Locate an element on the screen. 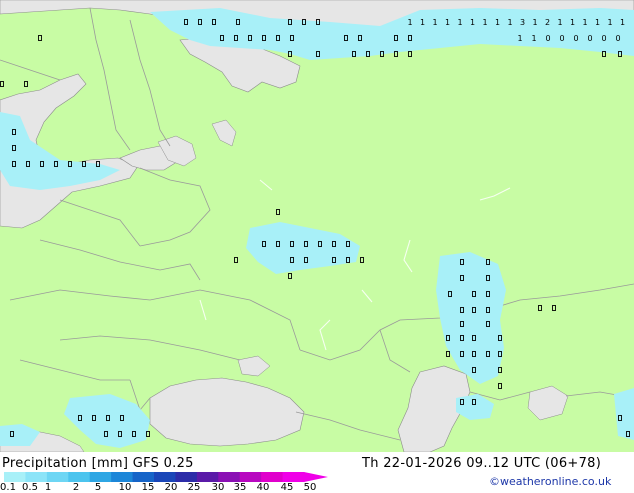 Image resolution: width=634 pixels, height=493 pixels. scale-tick-label: 40 is located at coordinates (263, 487).